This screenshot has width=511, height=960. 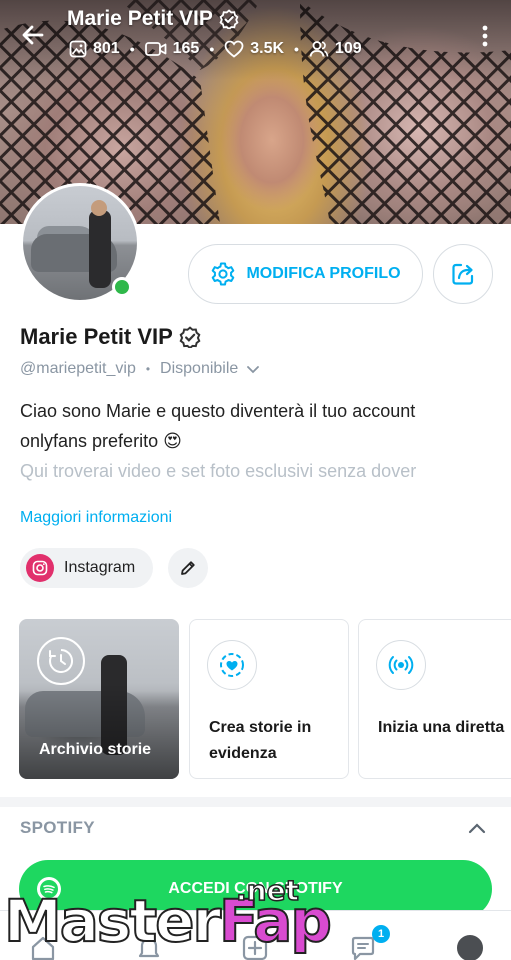 I want to click on watermark-text: Master, so click(x=112, y=921).